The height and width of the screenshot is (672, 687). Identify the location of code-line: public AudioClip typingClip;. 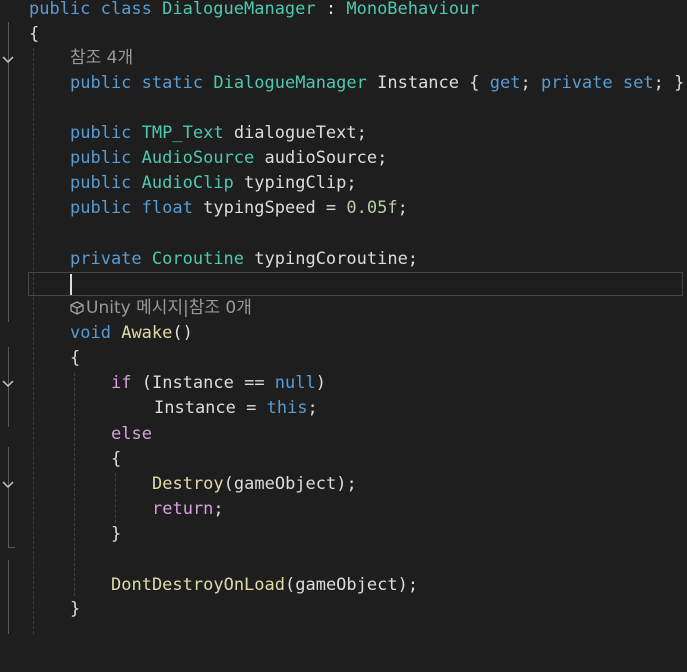
(343, 183).